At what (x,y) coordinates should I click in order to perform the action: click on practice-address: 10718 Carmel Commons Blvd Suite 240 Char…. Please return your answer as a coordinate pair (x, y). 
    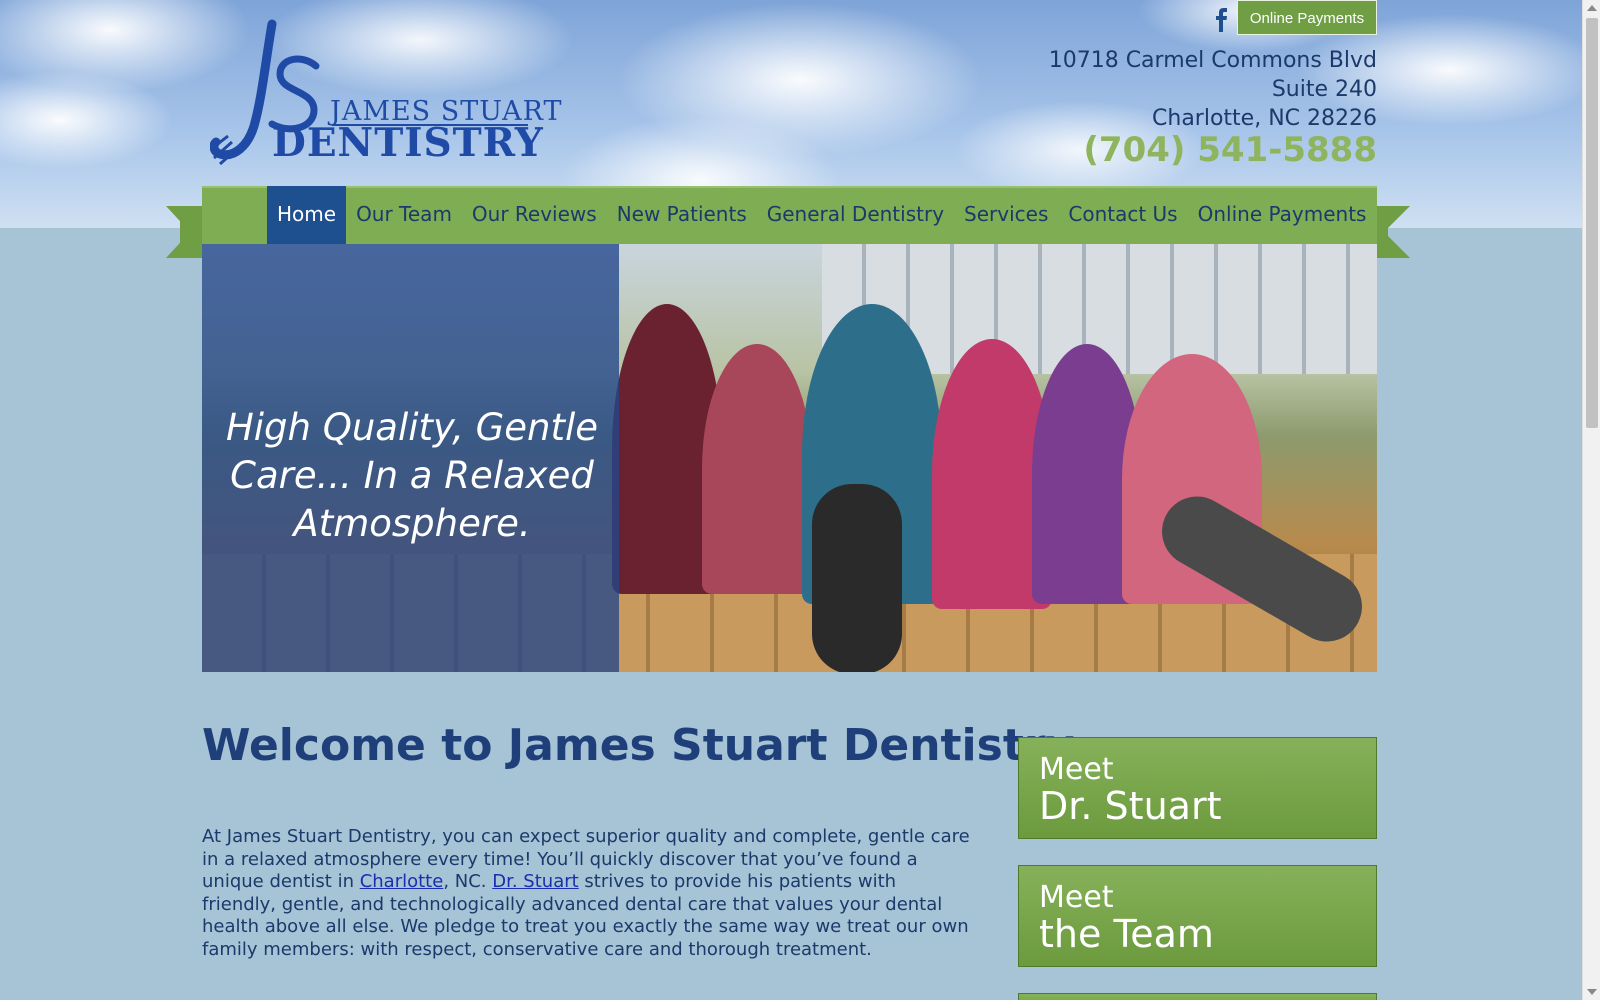
    Looking at the image, I should click on (1213, 89).